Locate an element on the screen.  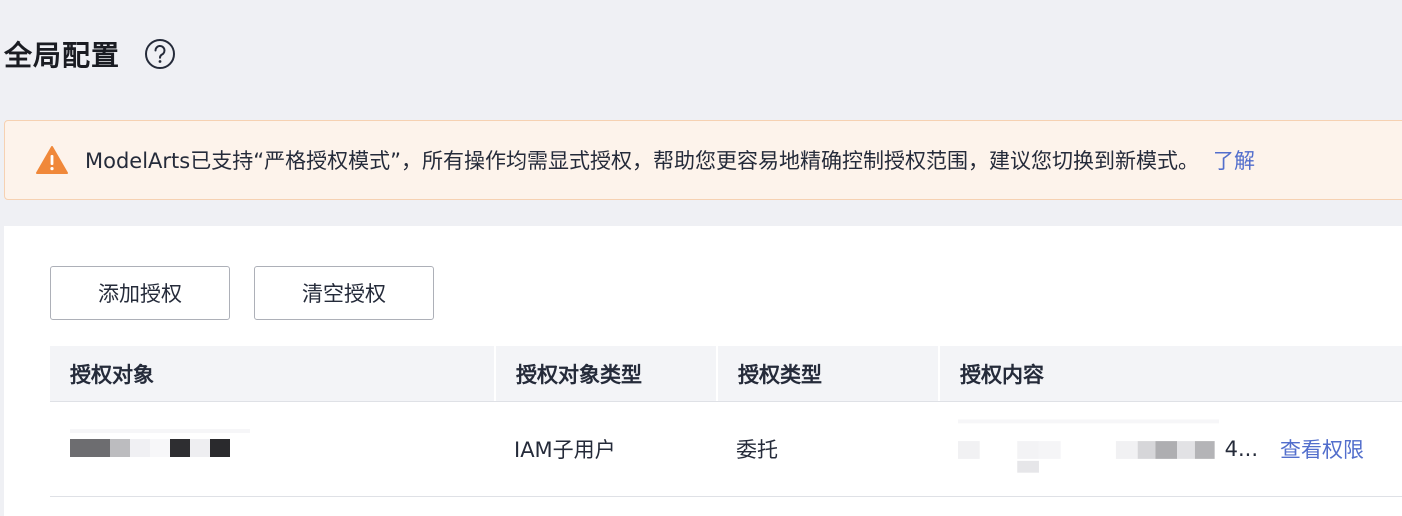
redacted-content is located at coordinates (1088, 446).